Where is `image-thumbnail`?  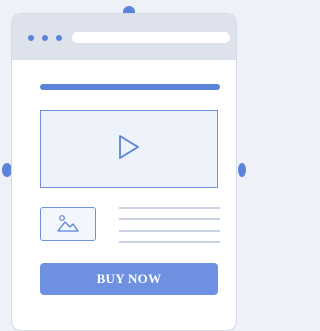 image-thumbnail is located at coordinates (68, 224).